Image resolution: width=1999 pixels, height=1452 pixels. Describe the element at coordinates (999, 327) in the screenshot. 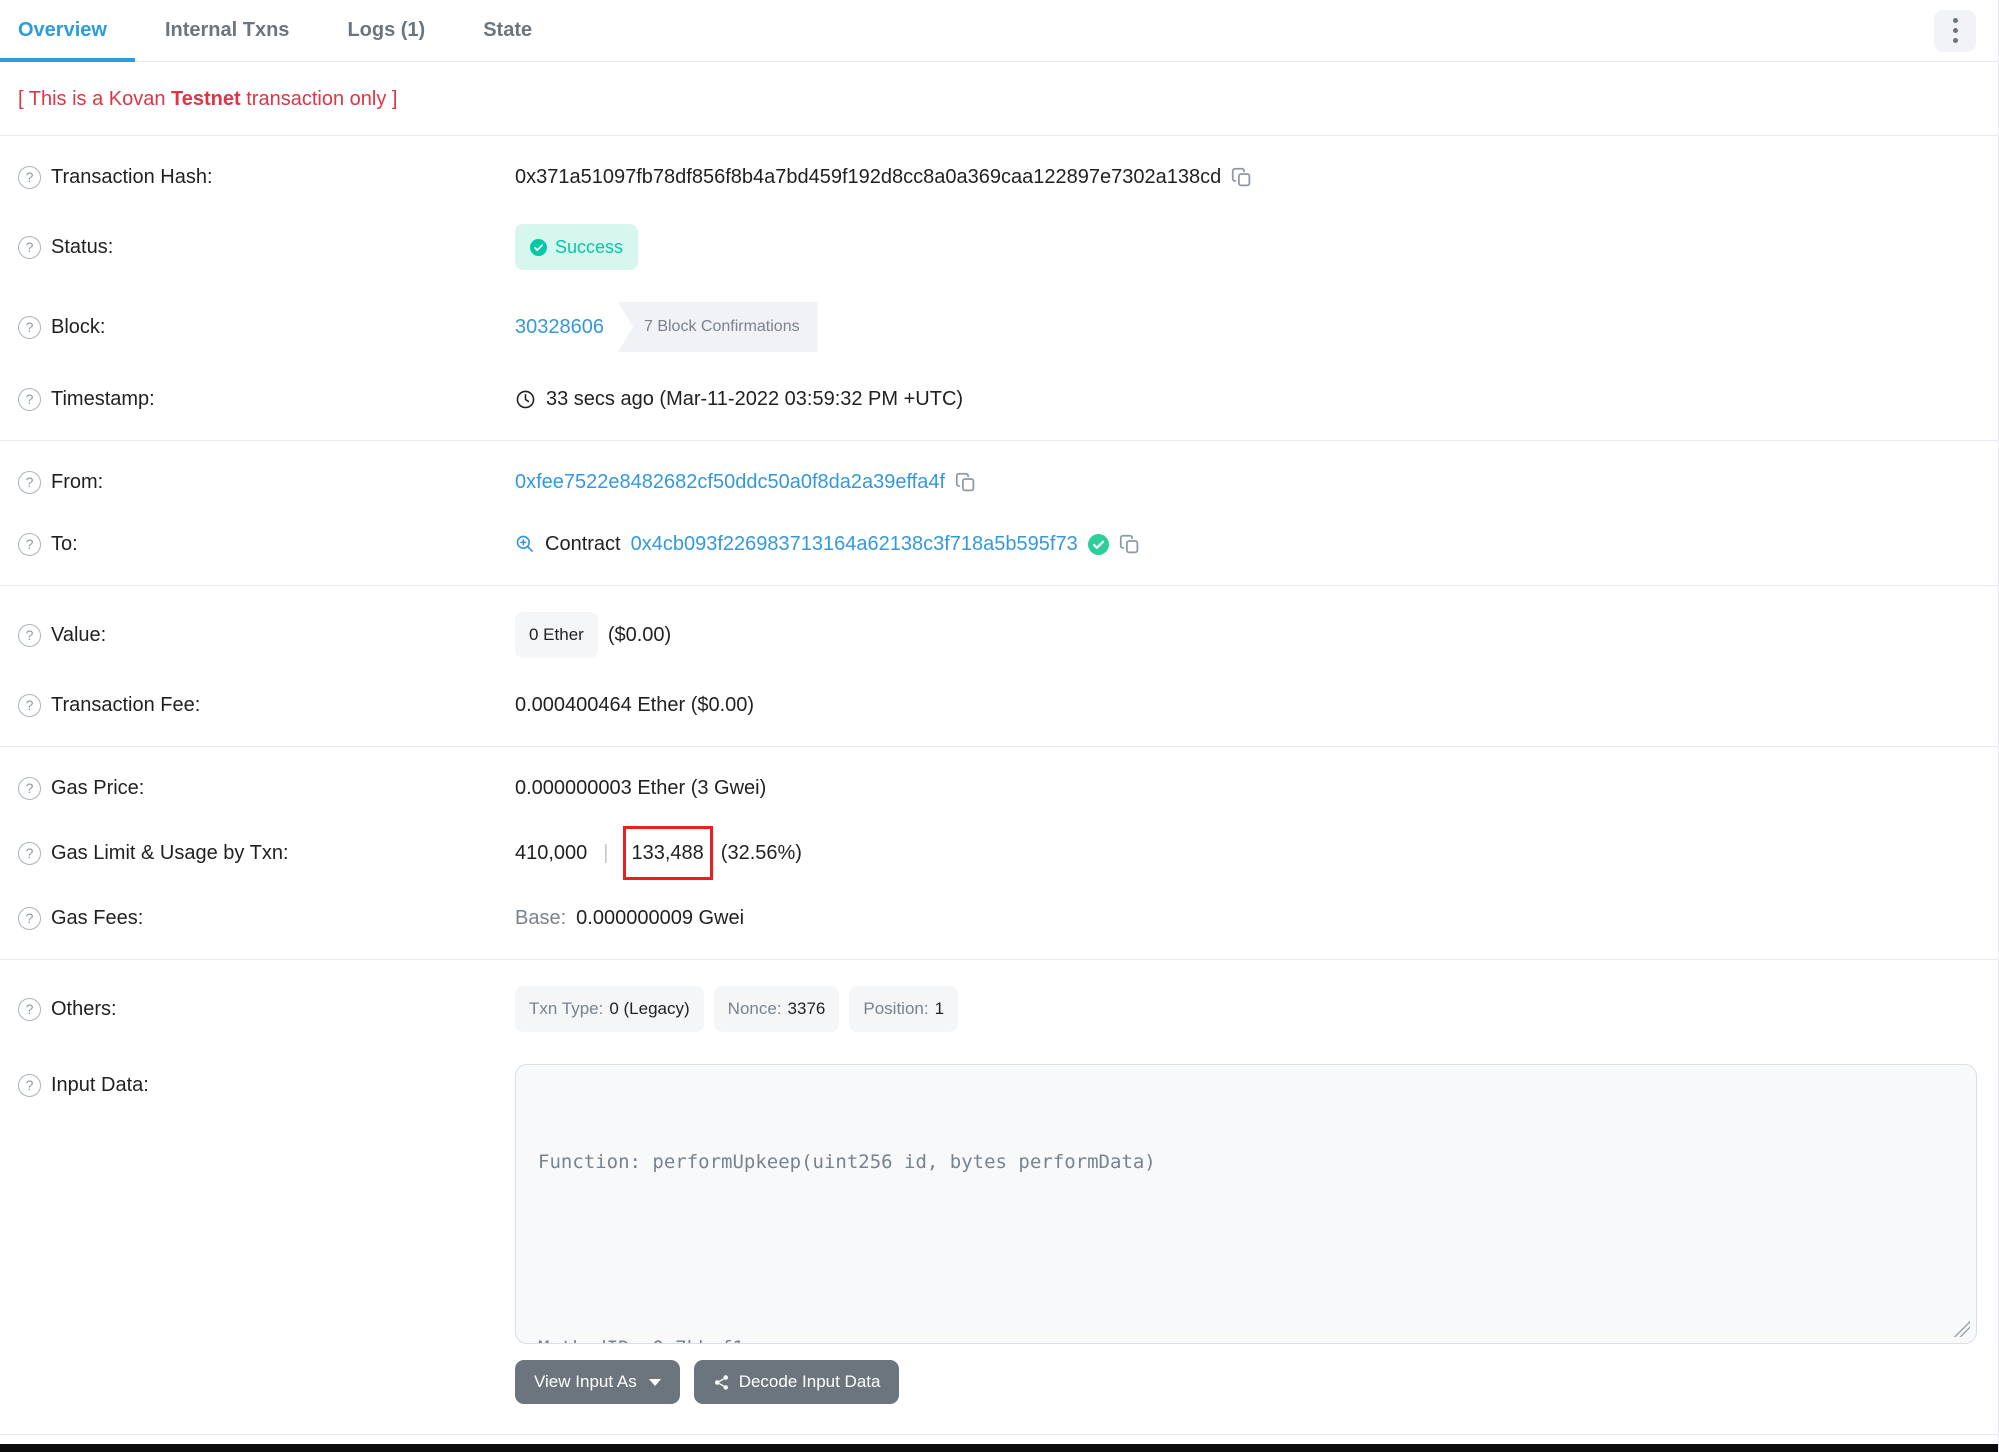

I see `block-row: ? Block: 30328606 7 Block Confirmations` at that location.